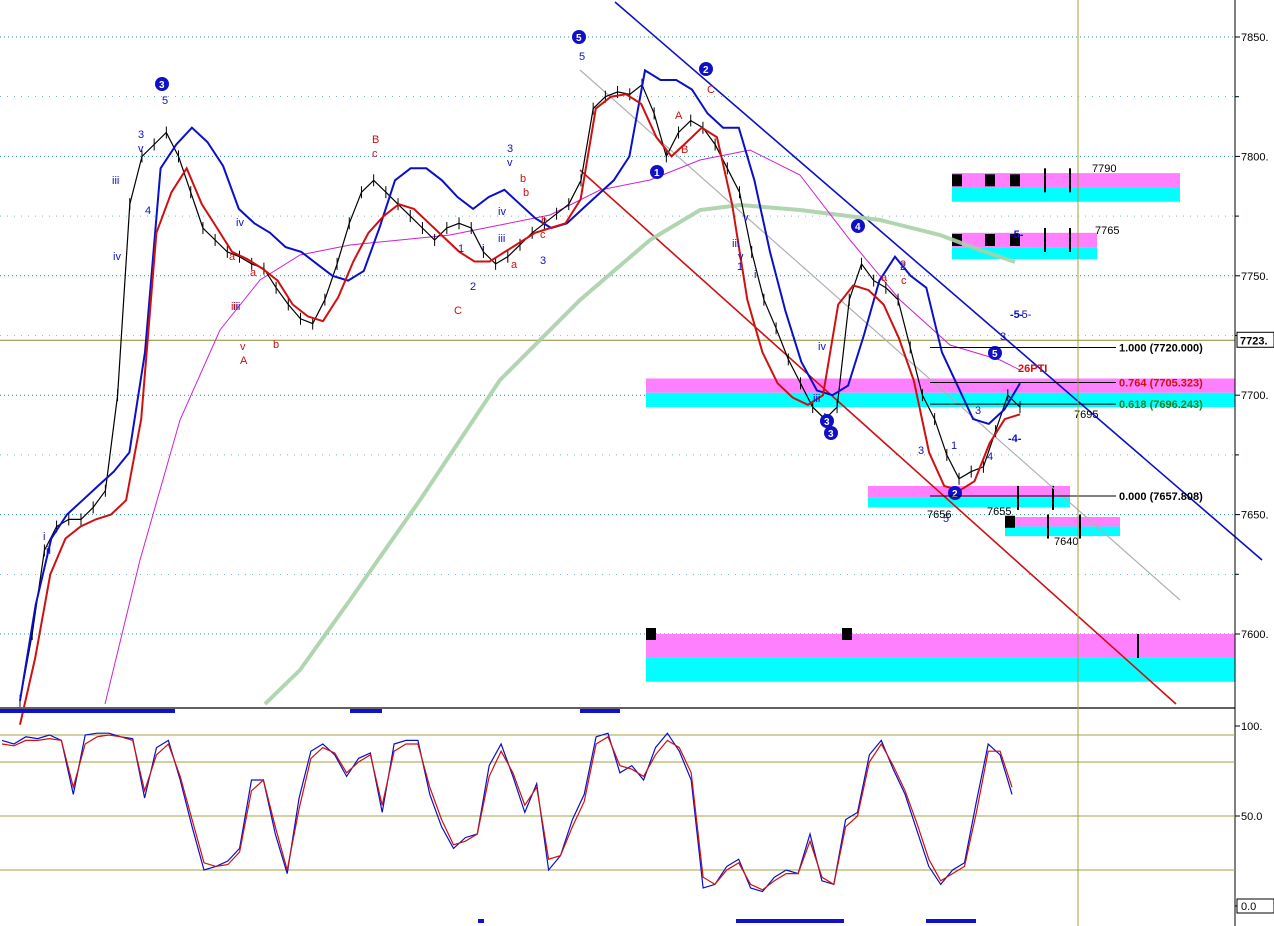  What do you see at coordinates (1161, 497) in the screenshot?
I see `fib-label: 0.000 (7657.808)` at bounding box center [1161, 497].